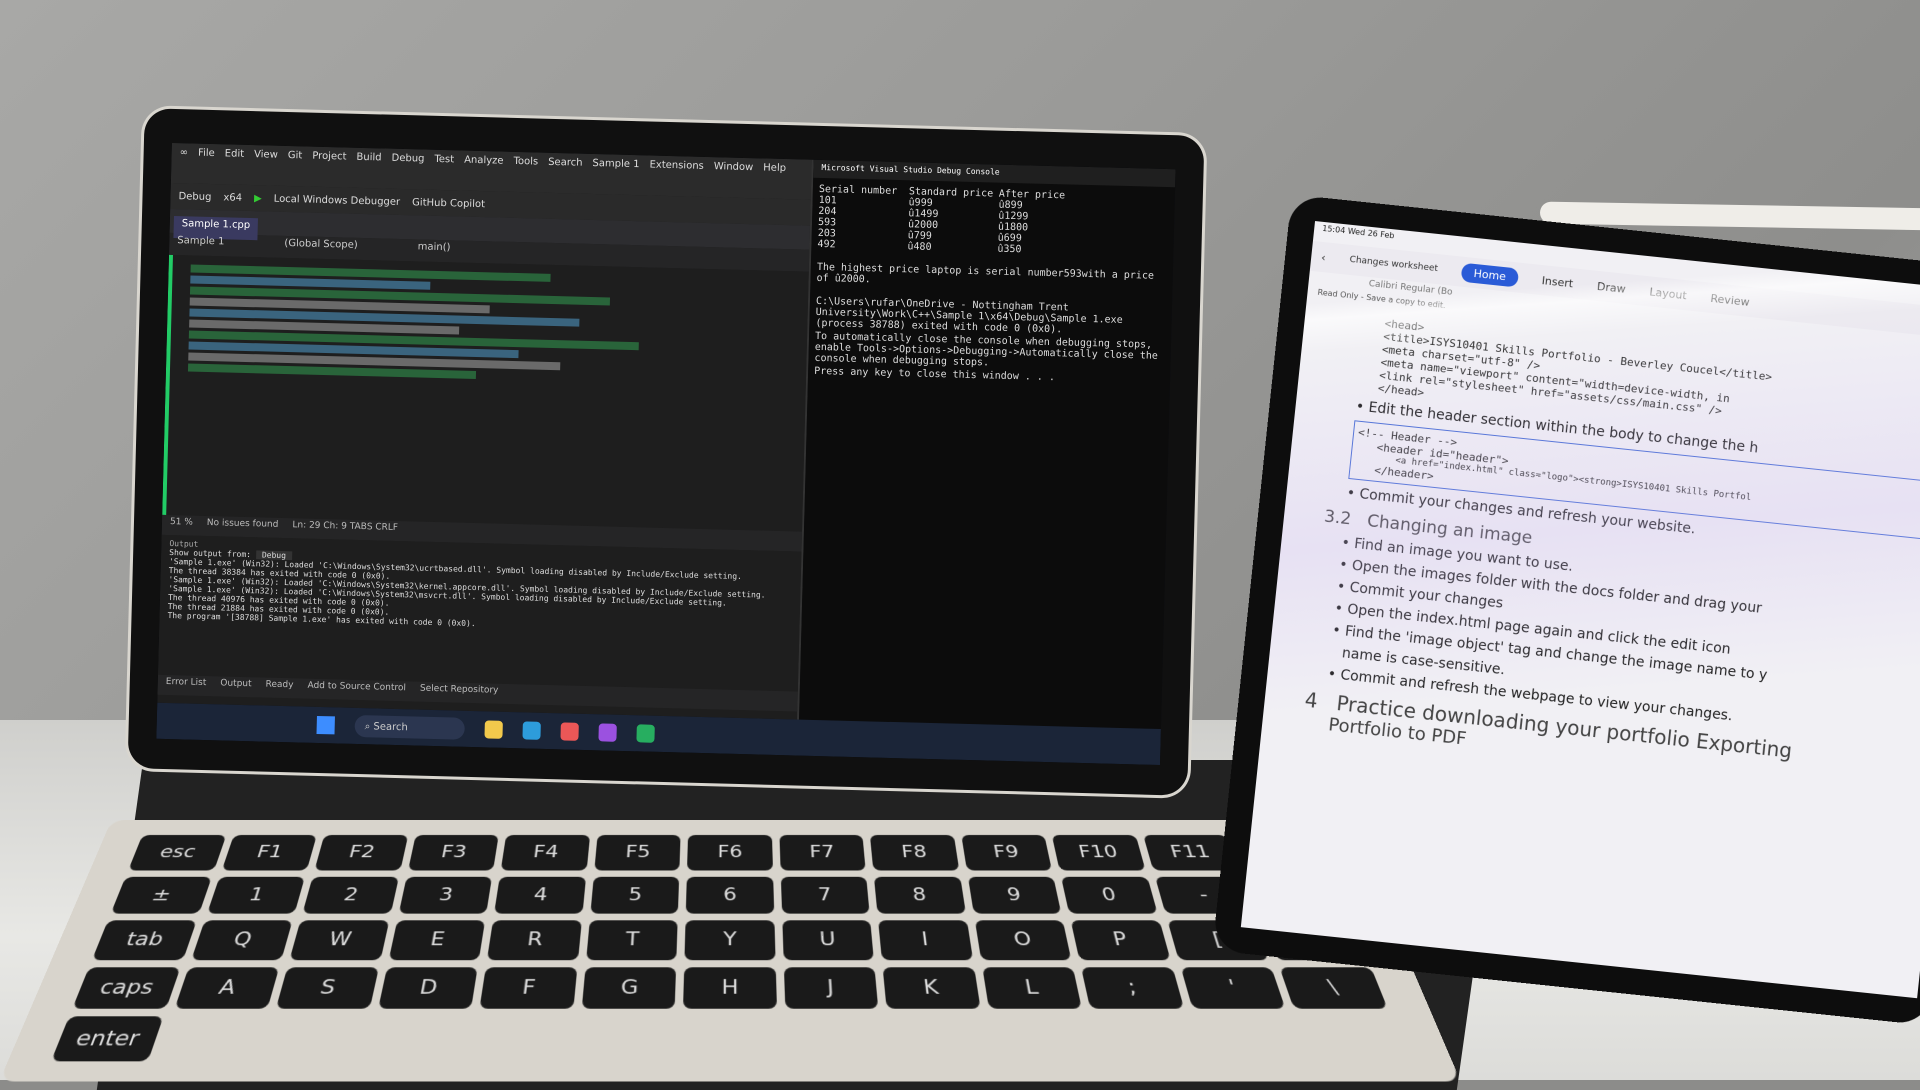 Image resolution: width=1920 pixels, height=1090 pixels. Describe the element at coordinates (730, 939) in the screenshot. I see `keyboard-key: Y` at that location.